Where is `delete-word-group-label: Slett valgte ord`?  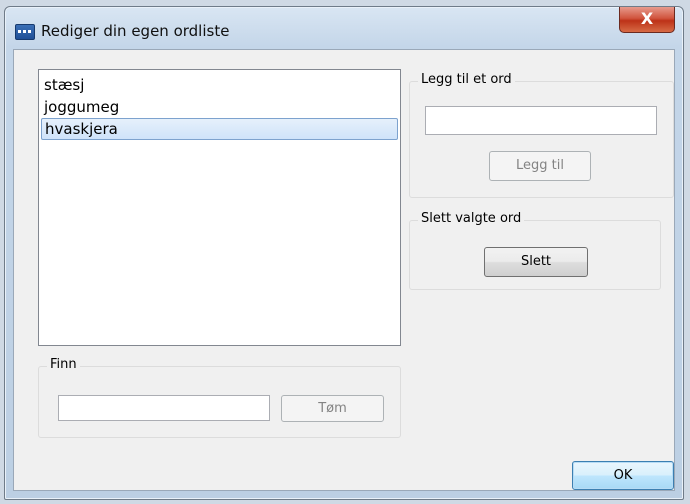
delete-word-group-label: Slett valgte ord is located at coordinates (471, 218).